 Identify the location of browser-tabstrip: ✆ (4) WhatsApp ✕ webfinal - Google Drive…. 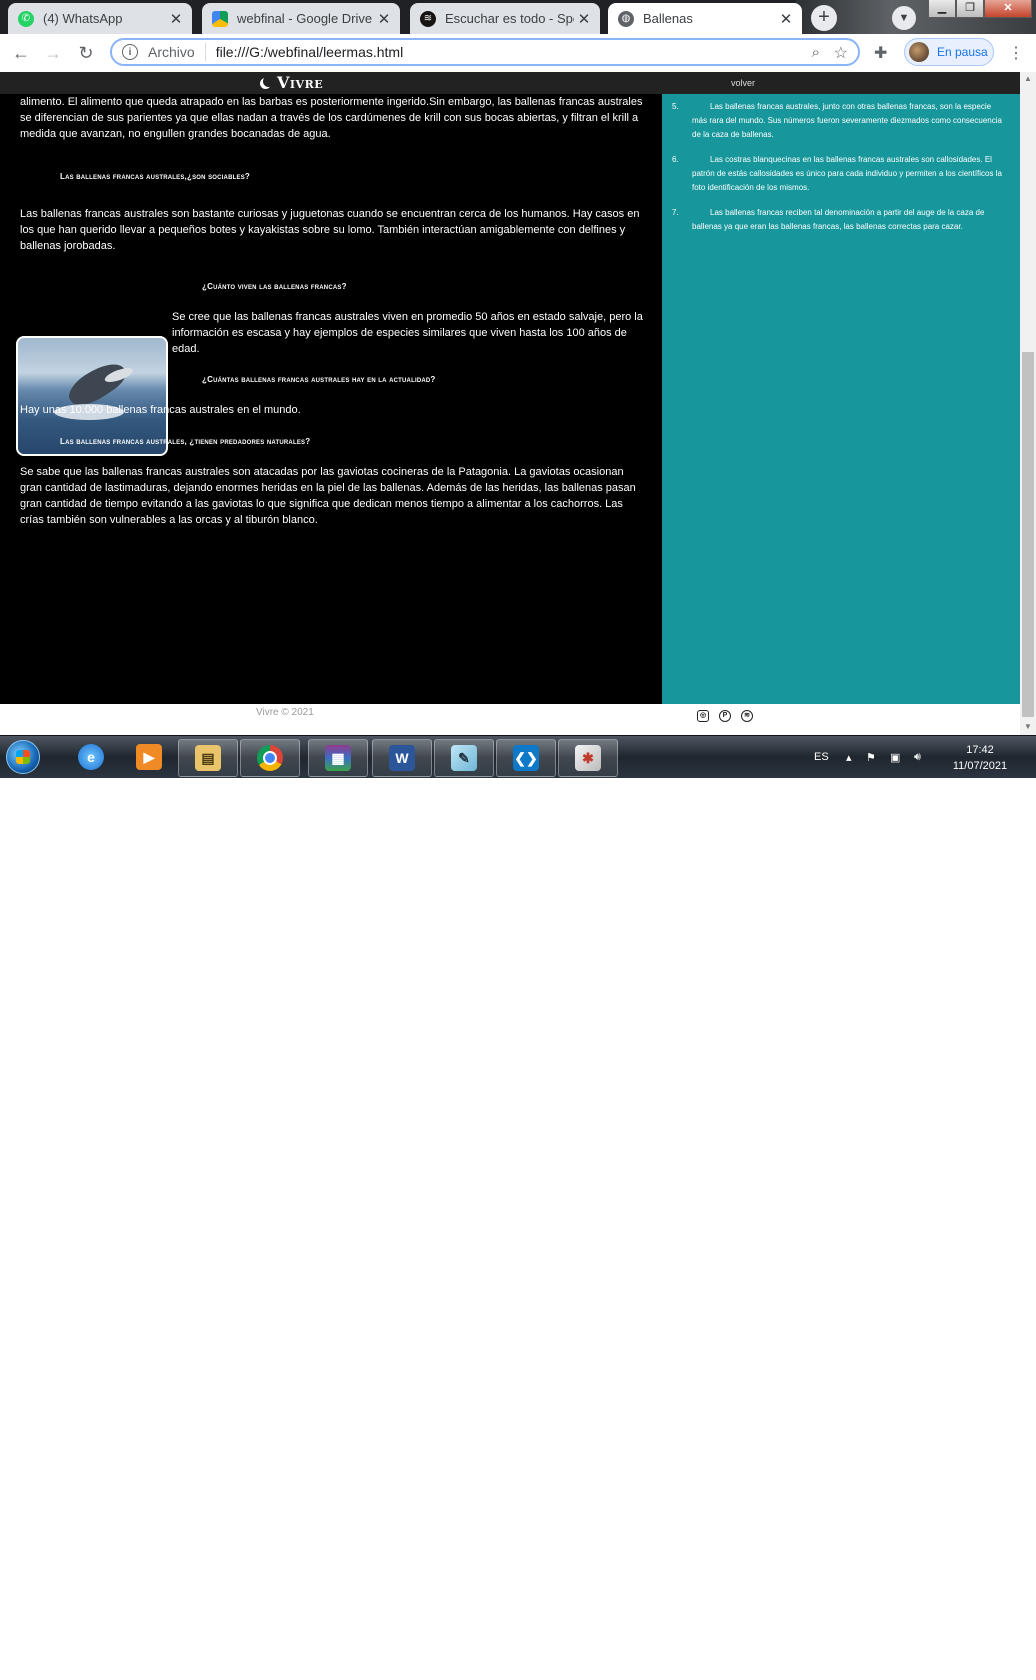
(518, 17).